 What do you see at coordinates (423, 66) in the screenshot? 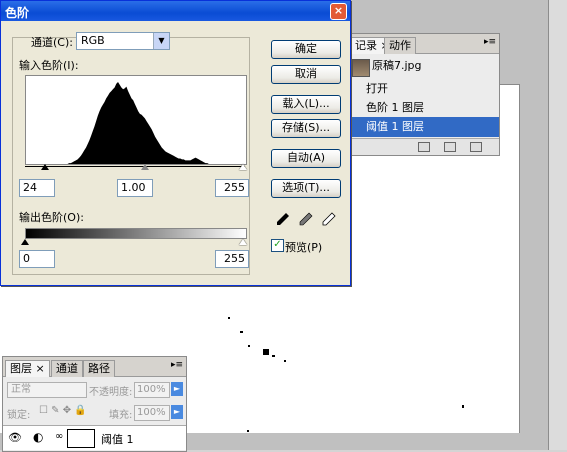
I see `history-snapshot: 原稿7.jpg` at bounding box center [423, 66].